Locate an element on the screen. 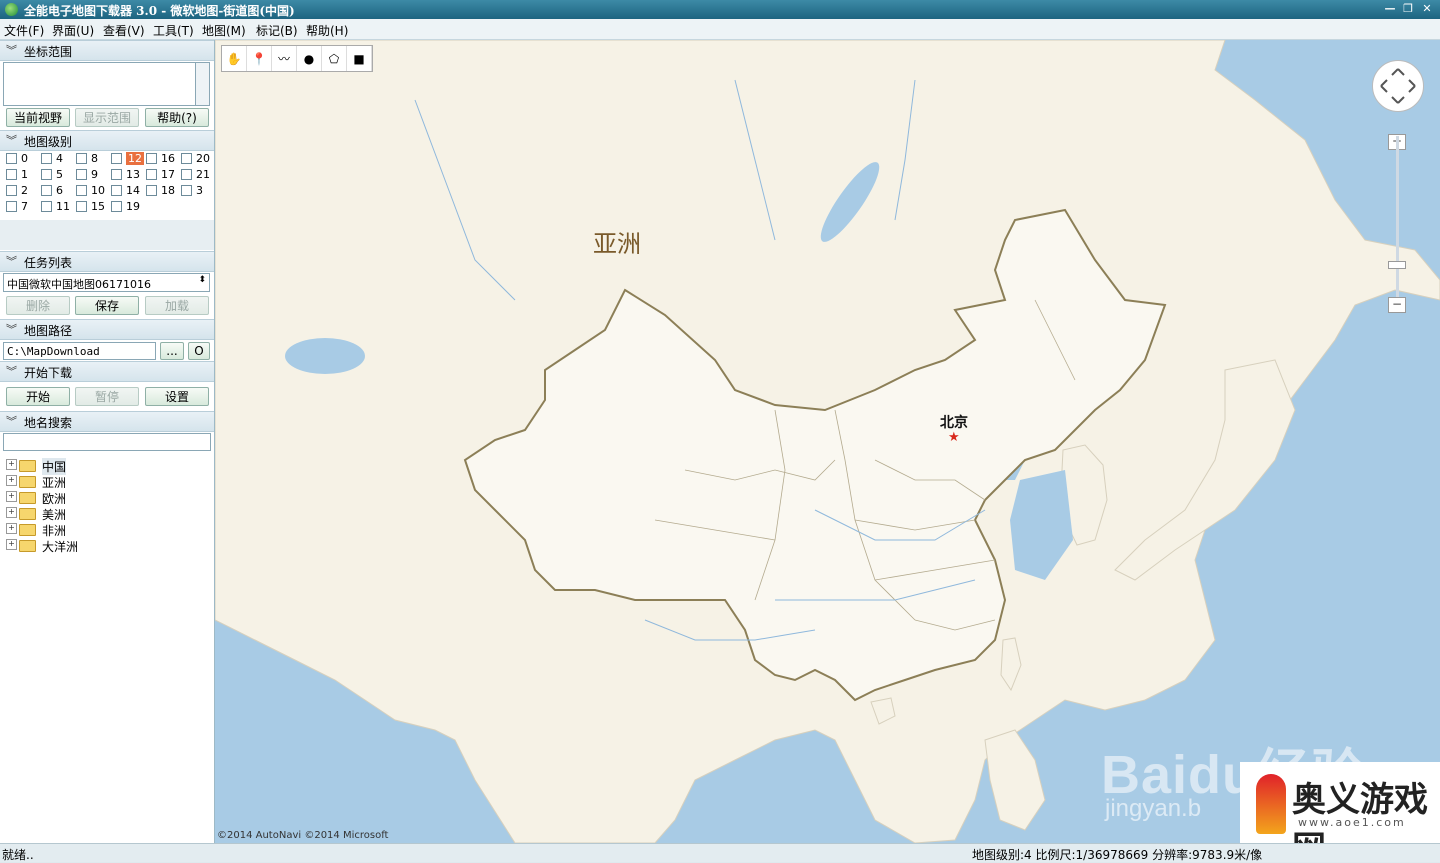  tree-node-label: 欧洲 is located at coordinates (54, 499).